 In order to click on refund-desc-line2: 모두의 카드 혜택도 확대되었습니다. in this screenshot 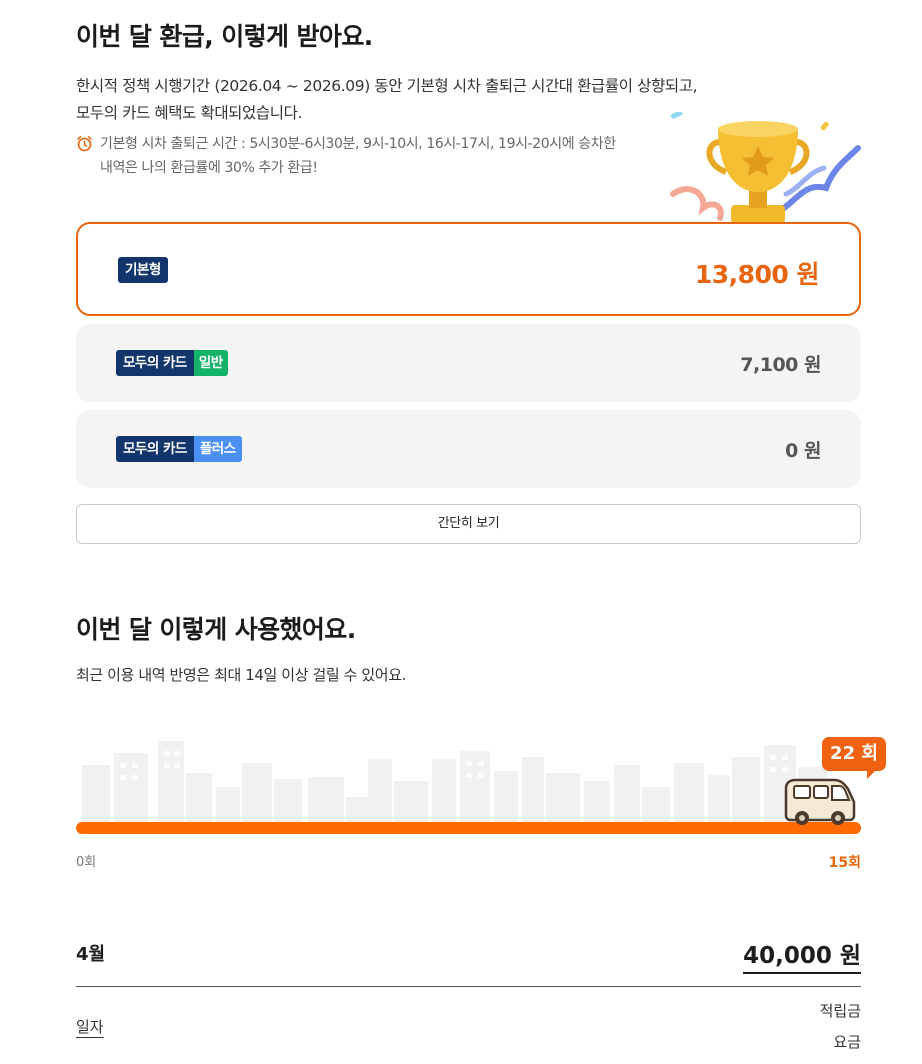, I will do `click(189, 113)`.